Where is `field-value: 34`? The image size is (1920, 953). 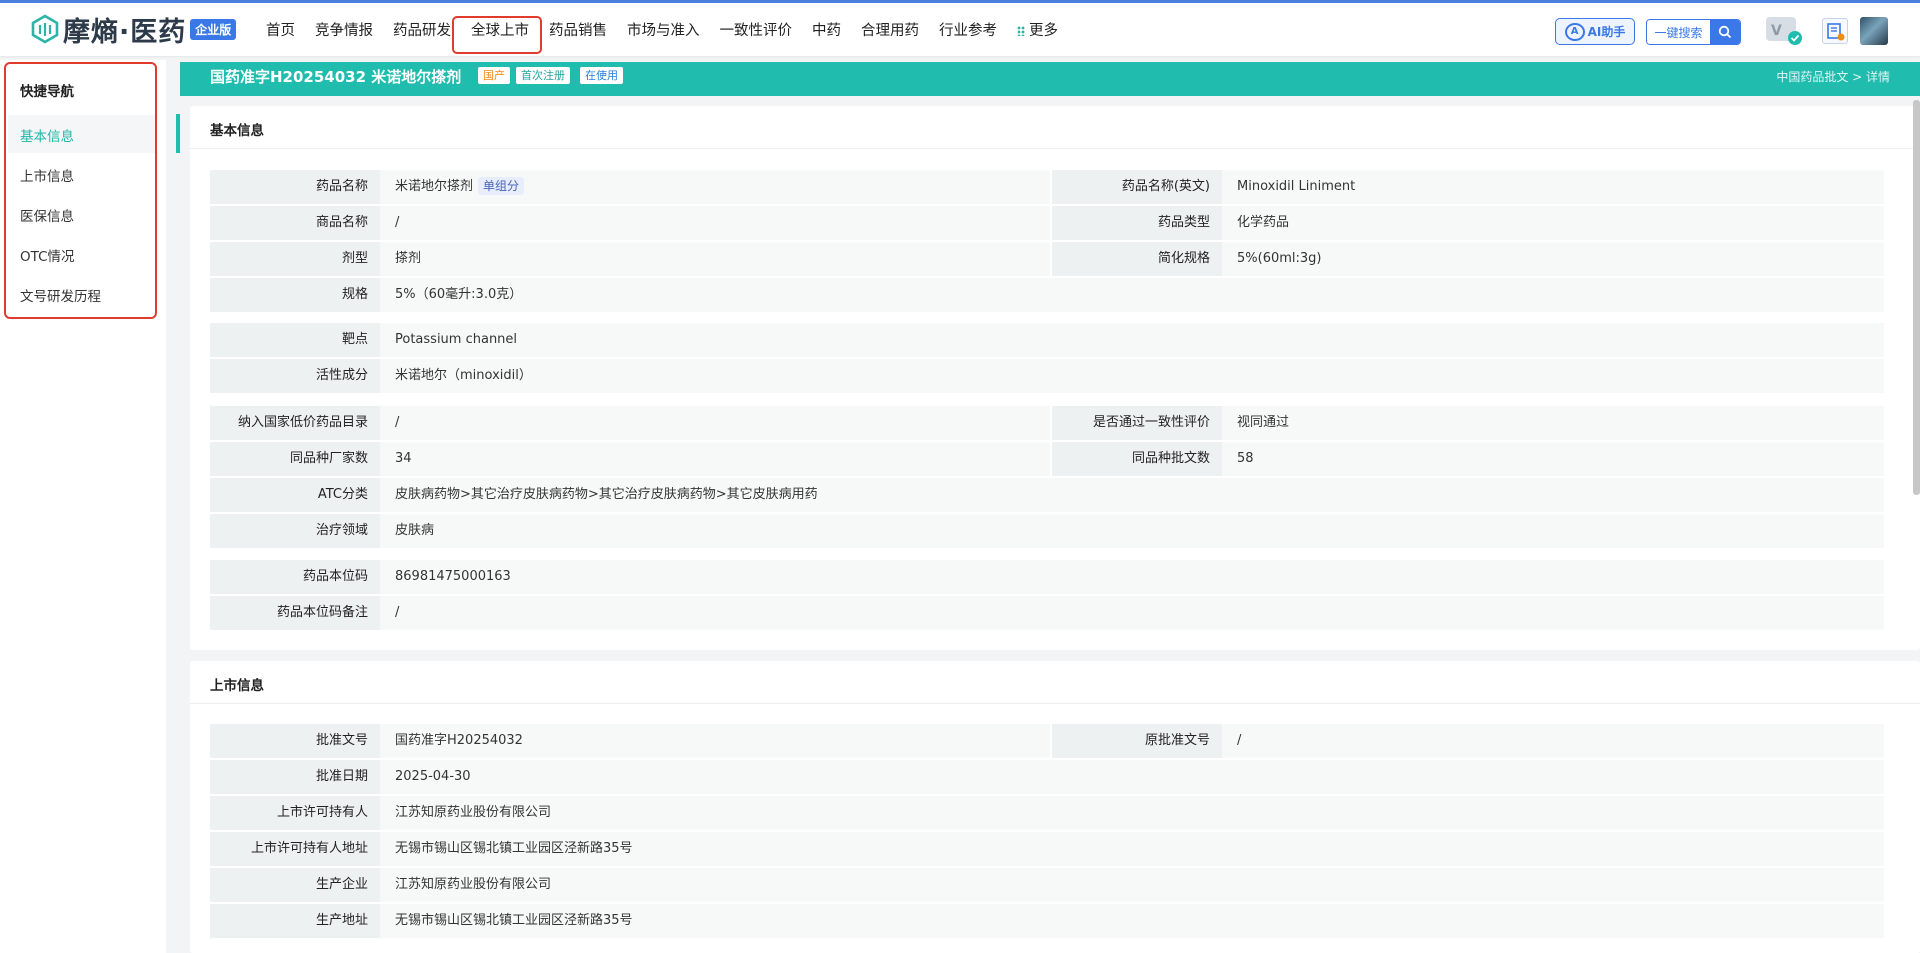
field-value: 34 is located at coordinates (715, 459).